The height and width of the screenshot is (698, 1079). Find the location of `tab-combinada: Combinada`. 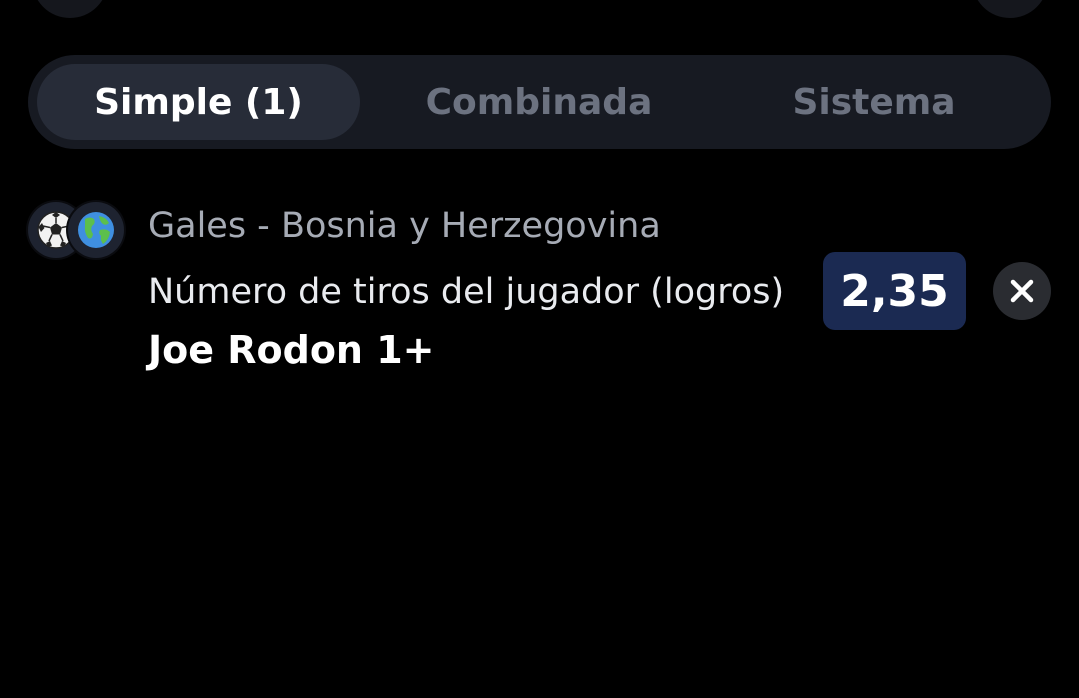

tab-combinada: Combinada is located at coordinates (539, 102).